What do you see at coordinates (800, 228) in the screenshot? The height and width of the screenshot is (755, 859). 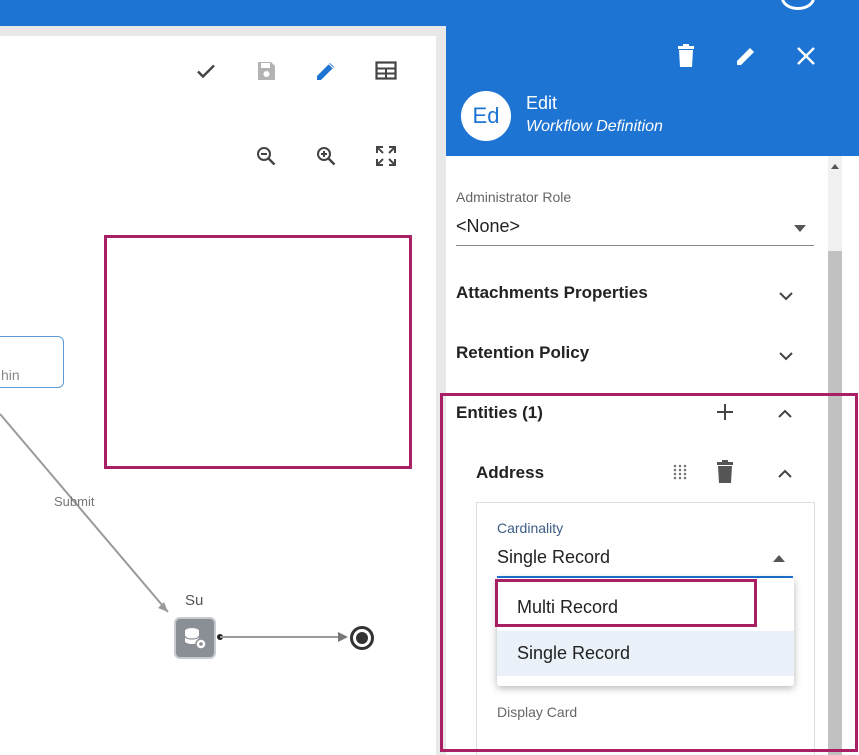 I see `dropdown-arrow-icon` at bounding box center [800, 228].